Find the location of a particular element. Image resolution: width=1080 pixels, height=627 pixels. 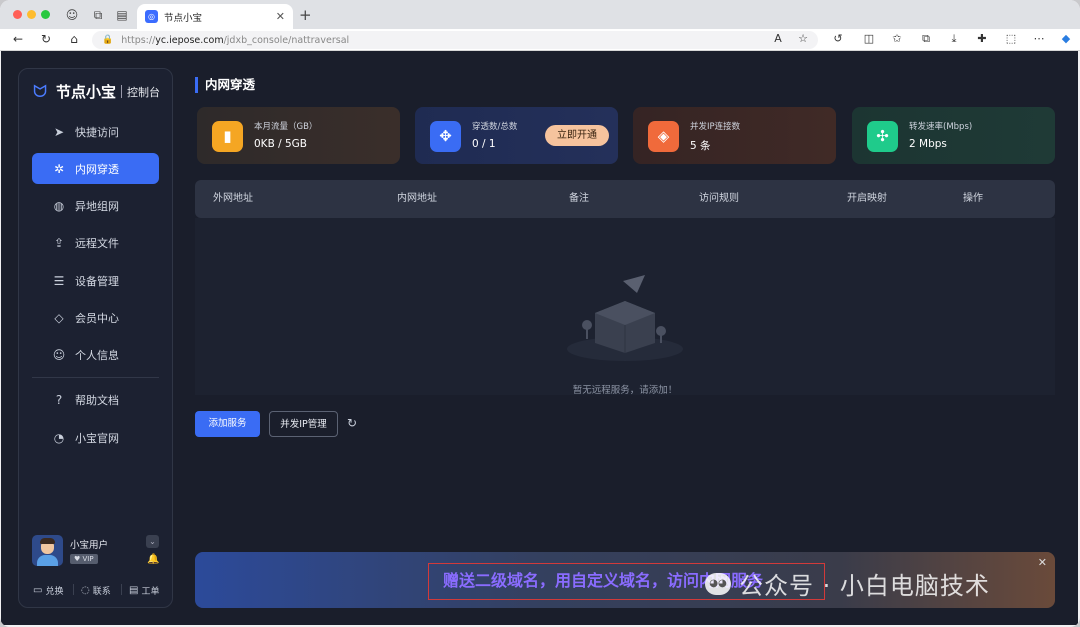

user-panel: 小宝用户 ♥ VIP ⌄ 🔔 is located at coordinates (97, 552).